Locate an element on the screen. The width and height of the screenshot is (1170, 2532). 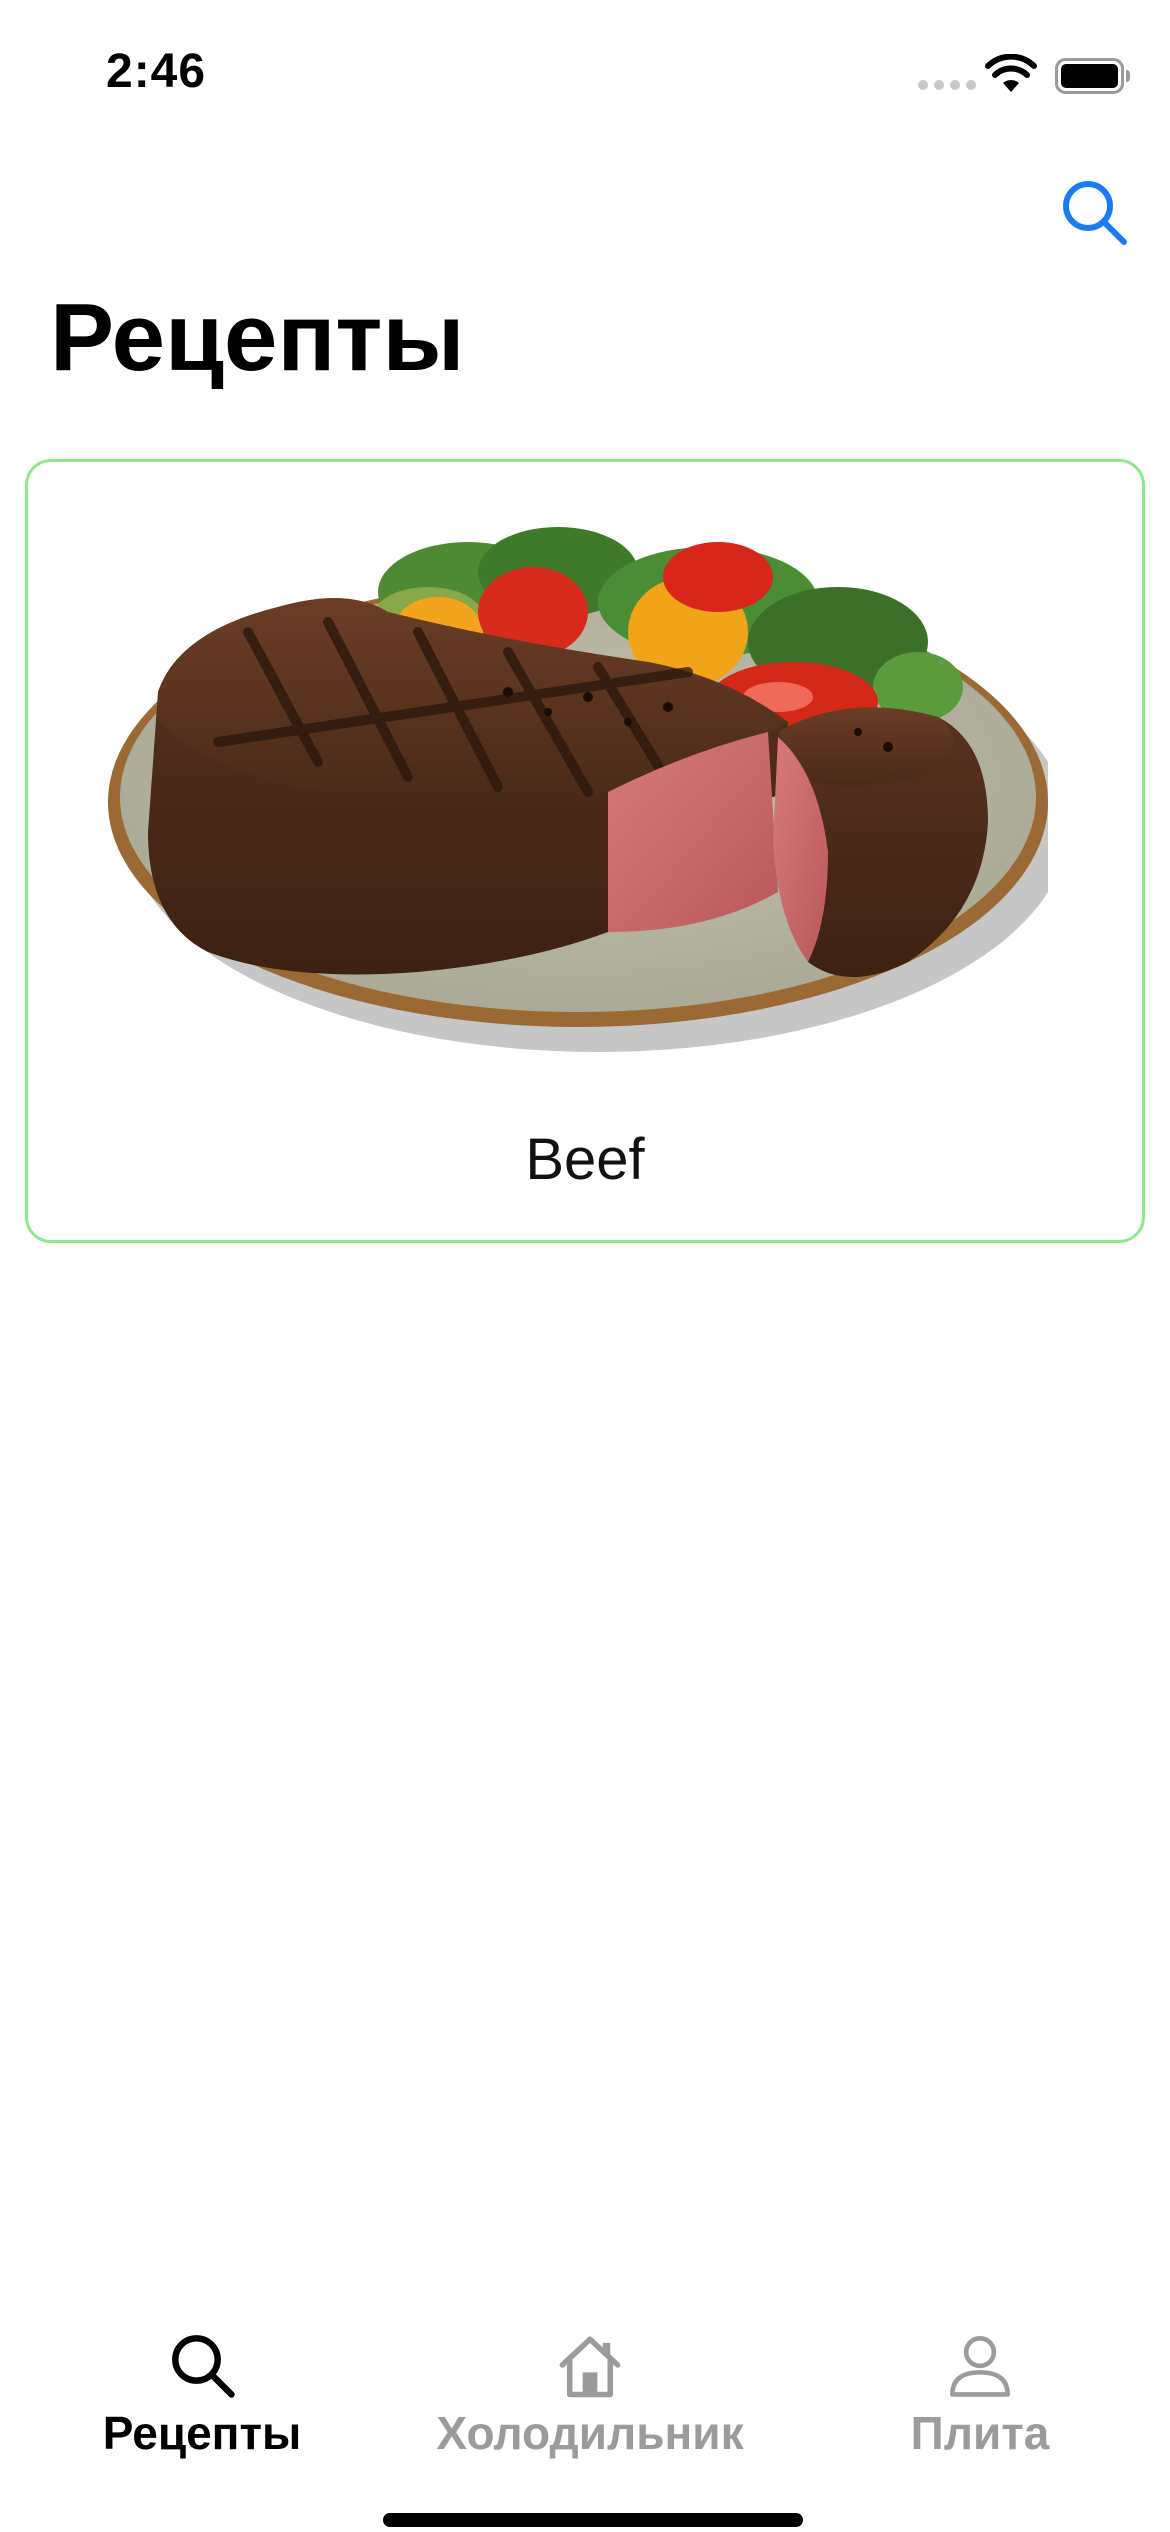
search-button is located at coordinates (1094, 212).